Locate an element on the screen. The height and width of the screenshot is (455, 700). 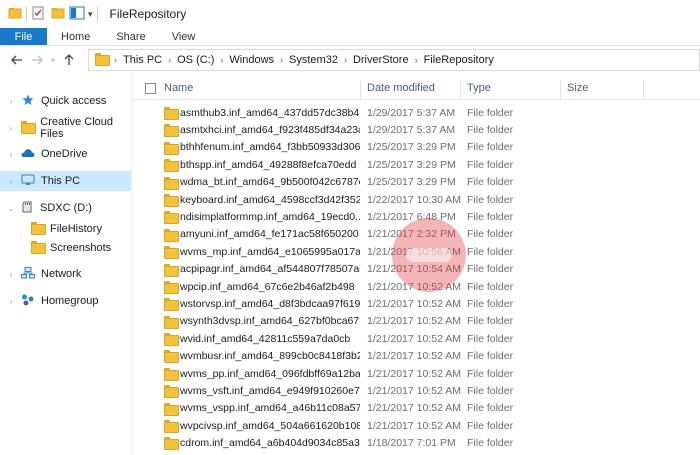
nav-item-filehistory: FileHistory is located at coordinates (66, 229).